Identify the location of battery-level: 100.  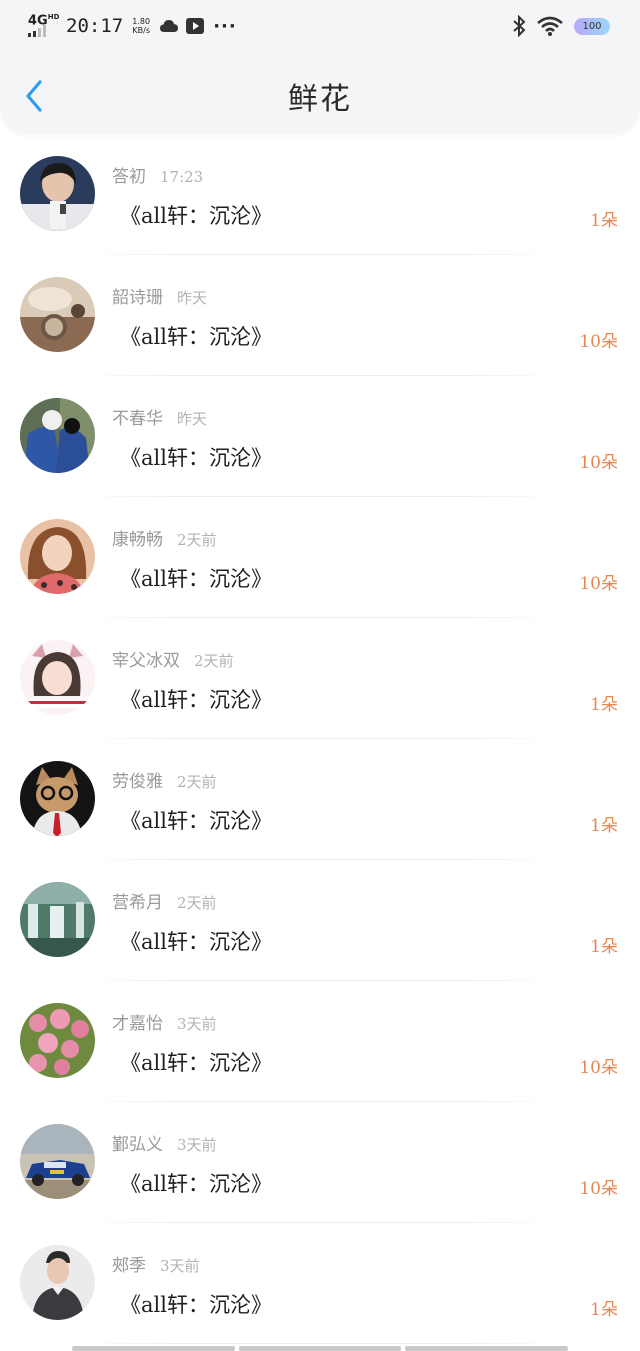
(592, 26).